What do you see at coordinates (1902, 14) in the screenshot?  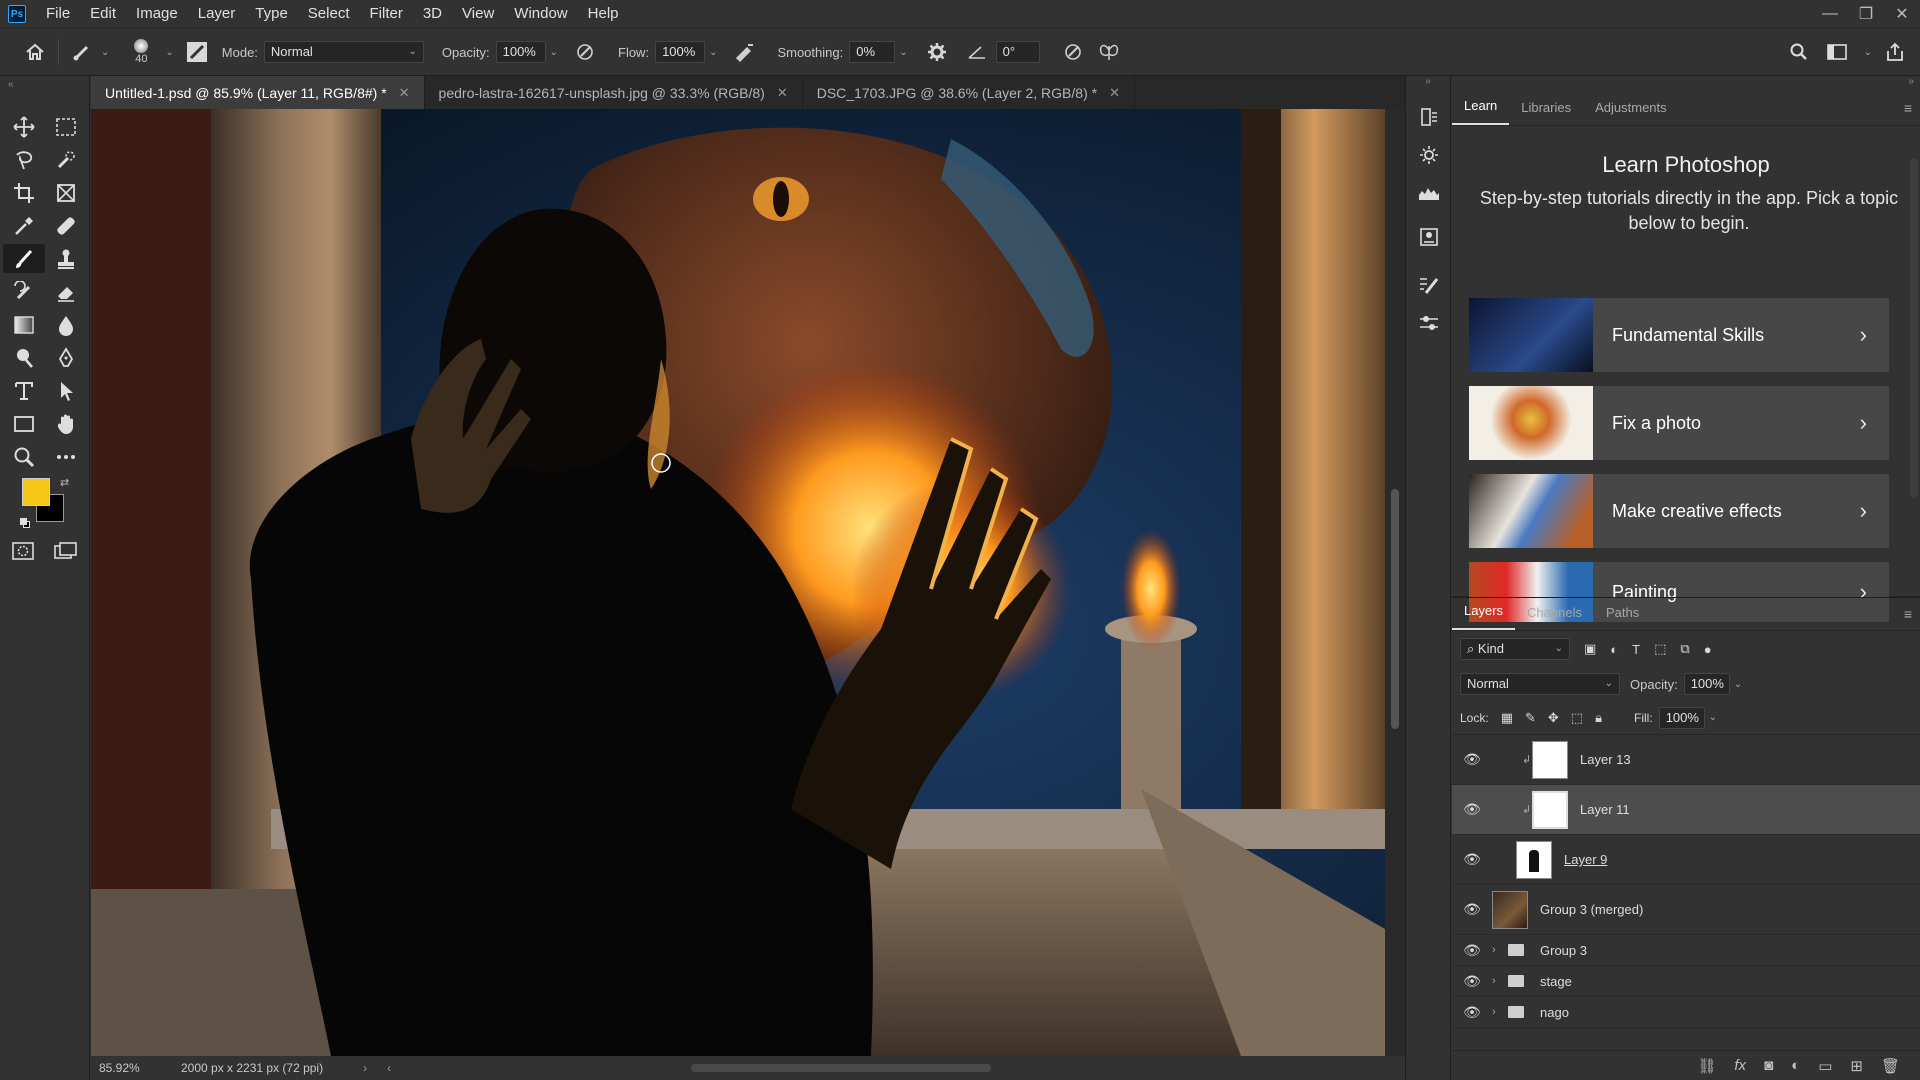 I see `close-icon: ✕` at bounding box center [1902, 14].